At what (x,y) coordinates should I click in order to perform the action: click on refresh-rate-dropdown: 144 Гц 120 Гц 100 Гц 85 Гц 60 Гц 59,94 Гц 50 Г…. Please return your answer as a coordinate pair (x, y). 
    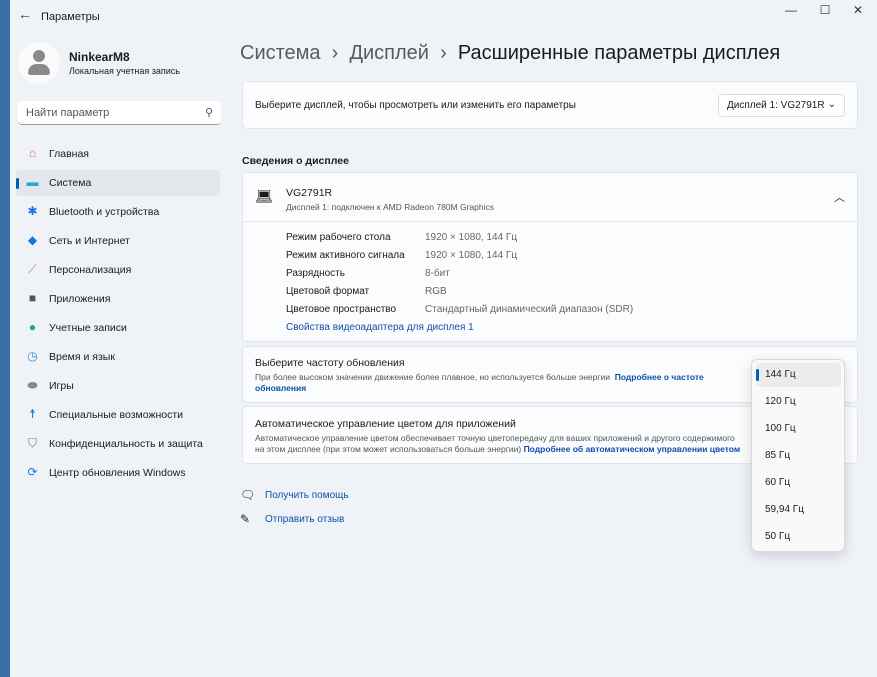
    Looking at the image, I should click on (798, 455).